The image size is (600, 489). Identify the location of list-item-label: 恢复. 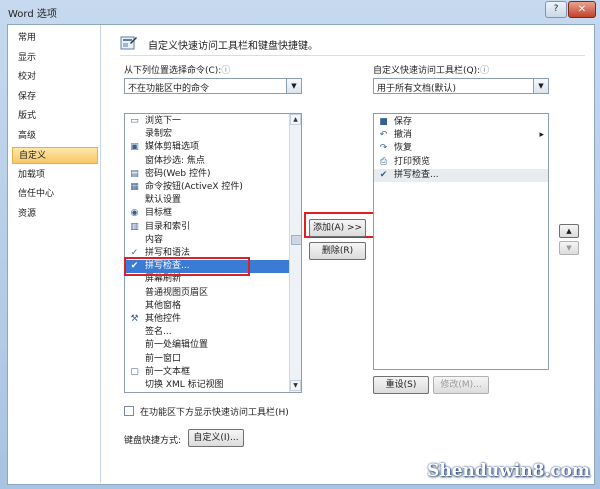
(403, 148).